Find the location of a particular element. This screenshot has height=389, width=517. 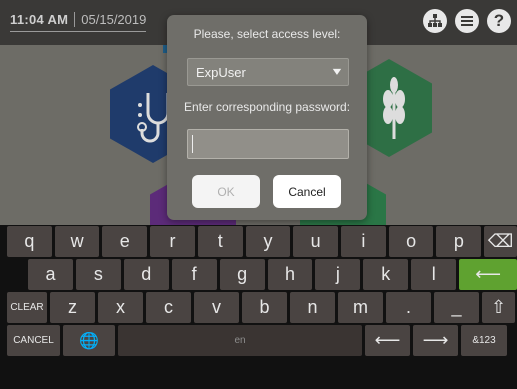

key-y: y is located at coordinates (268, 241).